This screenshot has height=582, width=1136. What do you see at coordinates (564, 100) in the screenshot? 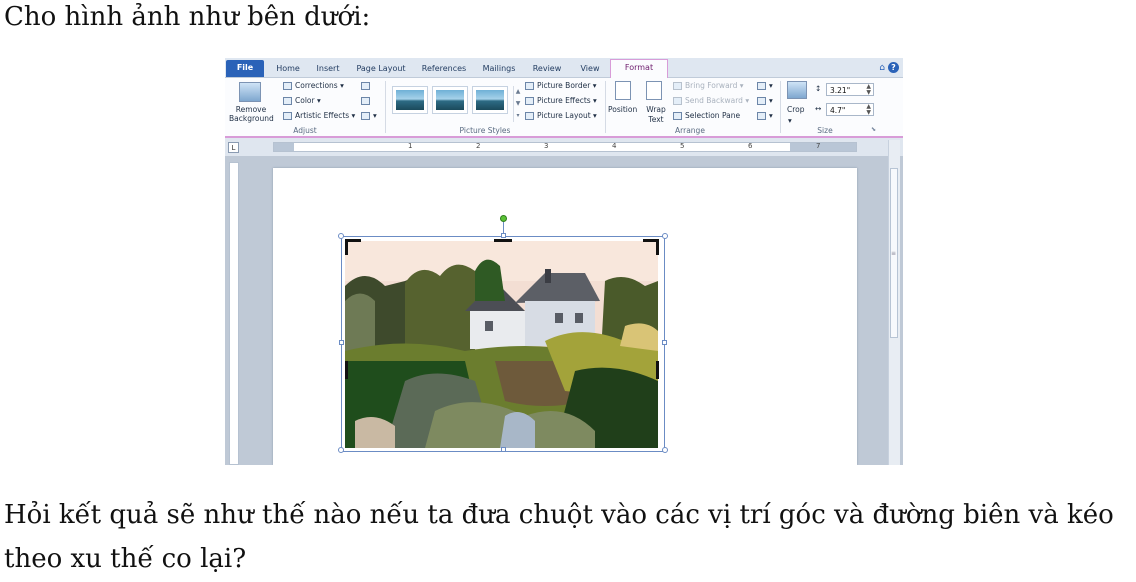
I see `picture-effects-label: Picture Effects` at bounding box center [564, 100].